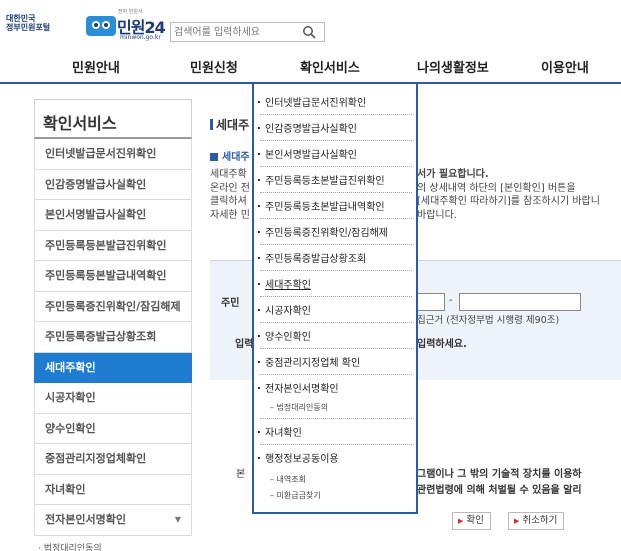  Describe the element at coordinates (288, 311) in the screenshot. I see `dropdown-item-label: 시공자확인` at that location.